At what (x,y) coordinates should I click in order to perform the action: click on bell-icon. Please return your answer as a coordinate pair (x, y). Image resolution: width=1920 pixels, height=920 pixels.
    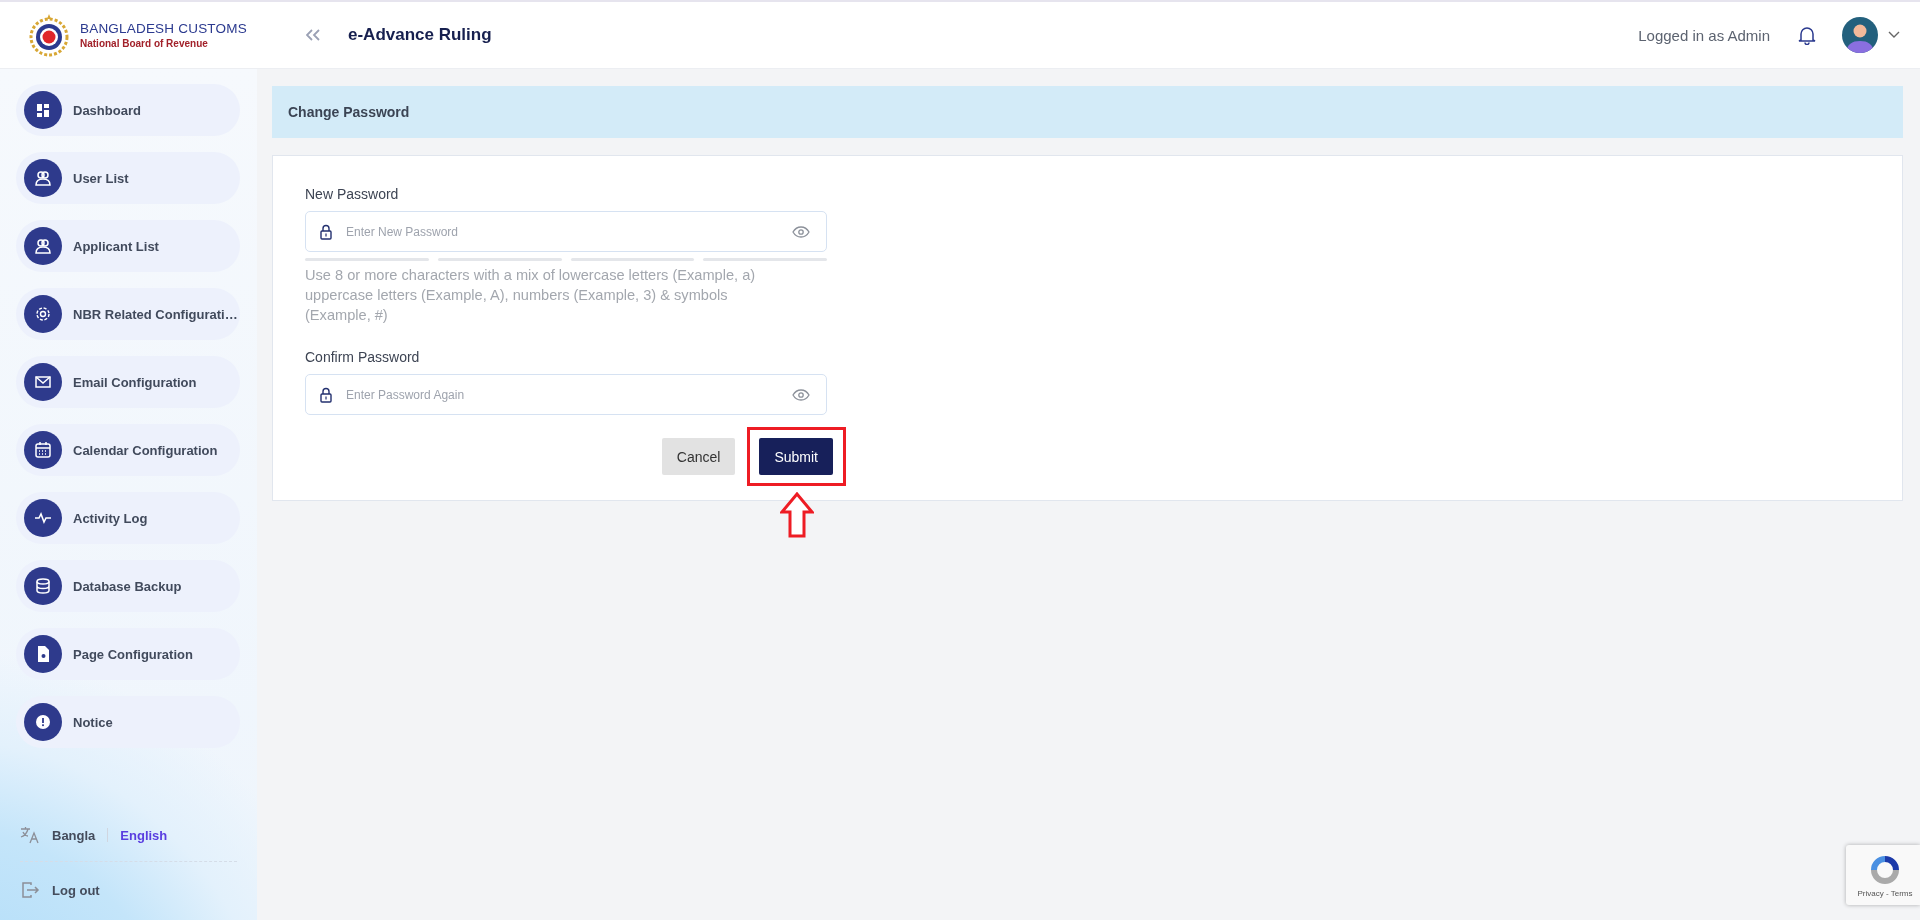
    Looking at the image, I should click on (1807, 35).